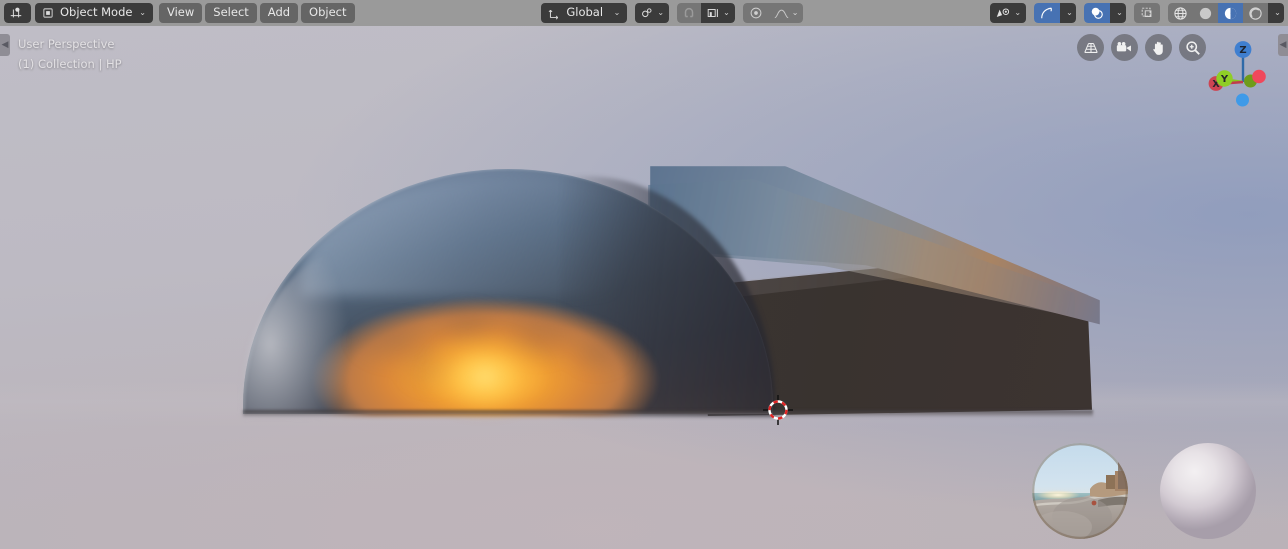 Image resolution: width=1288 pixels, height=549 pixels. Describe the element at coordinates (1224, 79) in the screenshot. I see `y-axis-label: Y` at that location.